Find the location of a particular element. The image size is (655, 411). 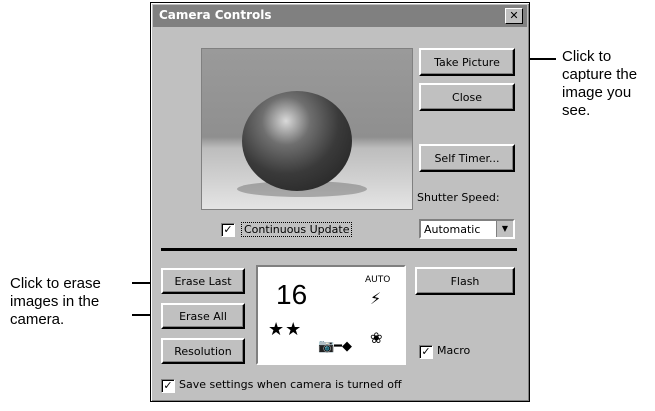

shutter-speed-select: Automatic ▼ is located at coordinates (467, 229).